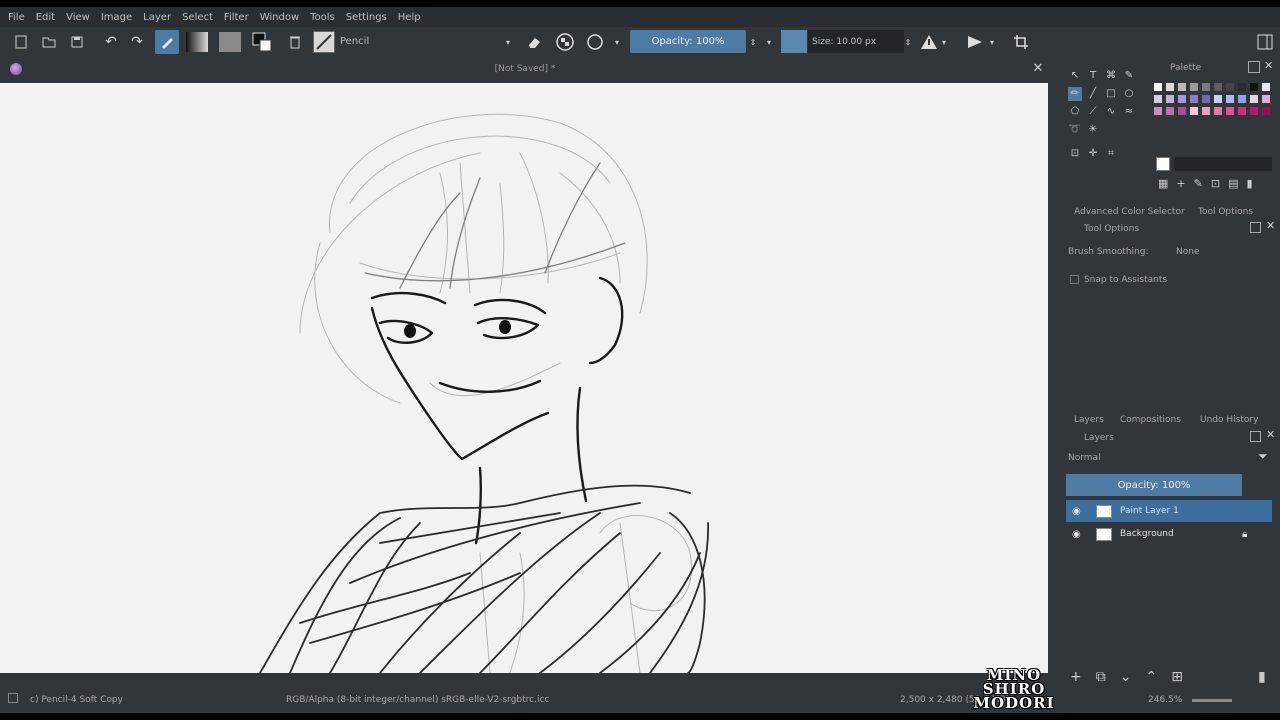  I want to click on color-swap-icon, so click(262, 42).